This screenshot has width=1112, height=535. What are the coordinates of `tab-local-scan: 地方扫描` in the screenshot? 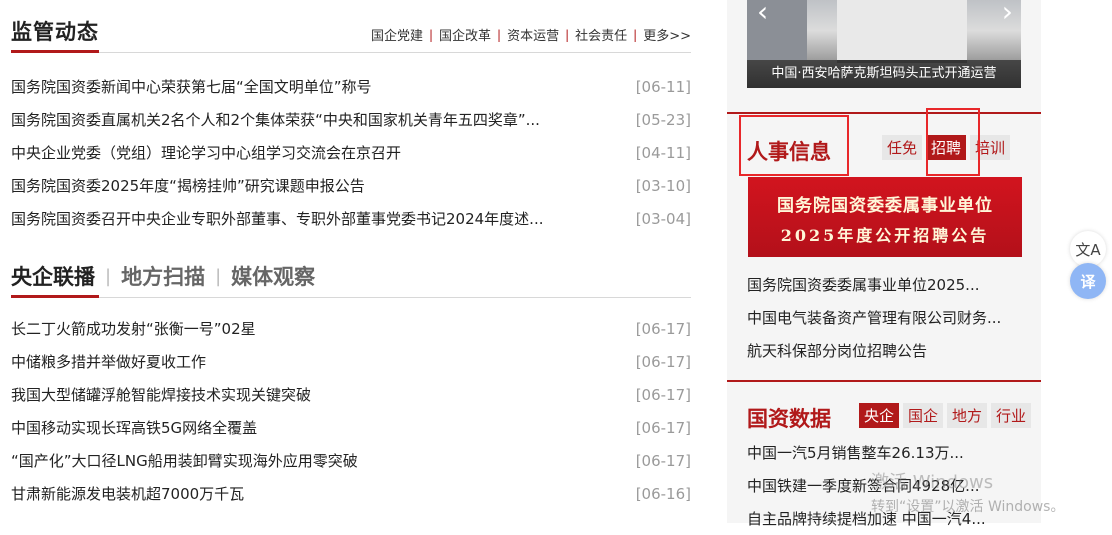 It's located at (163, 276).